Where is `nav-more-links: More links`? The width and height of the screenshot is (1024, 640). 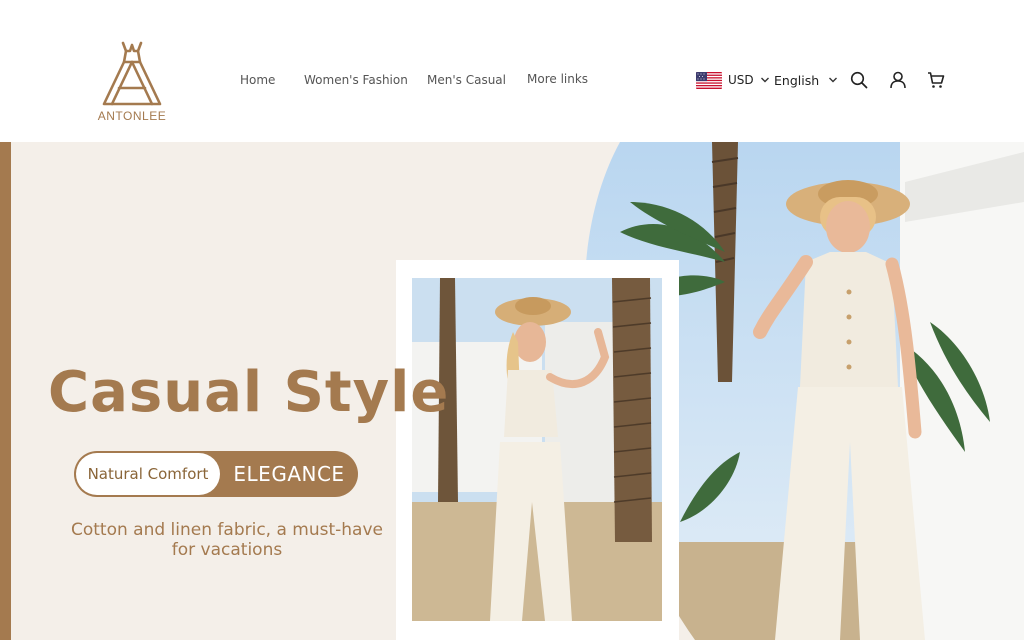
nav-more-links: More links is located at coordinates (557, 79).